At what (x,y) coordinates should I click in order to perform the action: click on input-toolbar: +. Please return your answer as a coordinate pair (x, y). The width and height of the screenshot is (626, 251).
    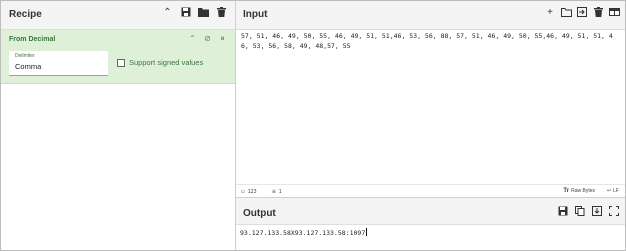
    Looking at the image, I should click on (582, 12).